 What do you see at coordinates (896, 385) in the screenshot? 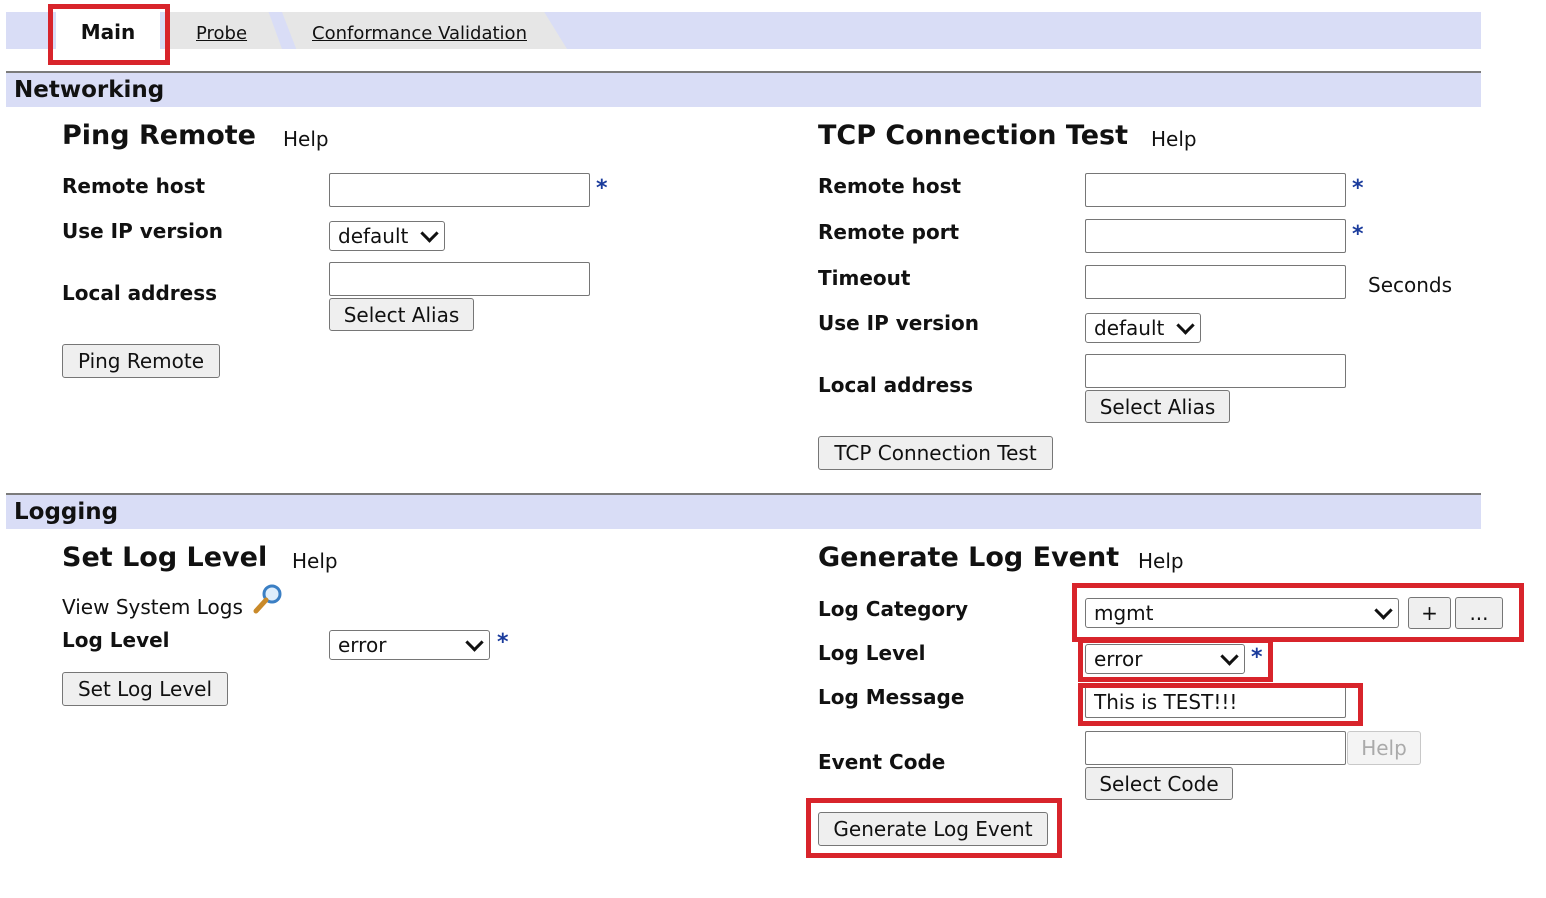
I see `tcp-local-address-label: Local address` at bounding box center [896, 385].